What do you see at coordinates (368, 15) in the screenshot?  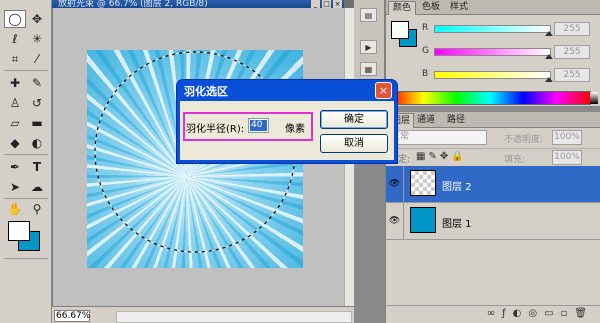 I see `history-panel-icon: ▤` at bounding box center [368, 15].